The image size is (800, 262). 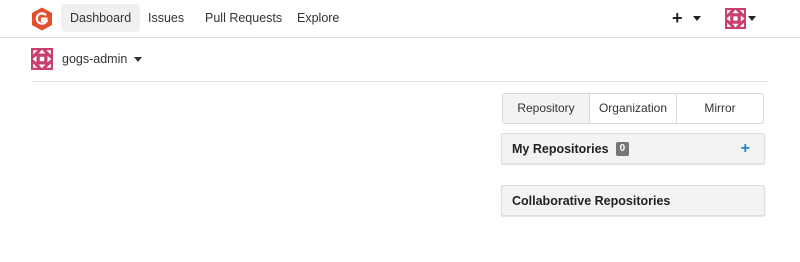 I want to click on repo-count-badge: 0, so click(x=622, y=148).